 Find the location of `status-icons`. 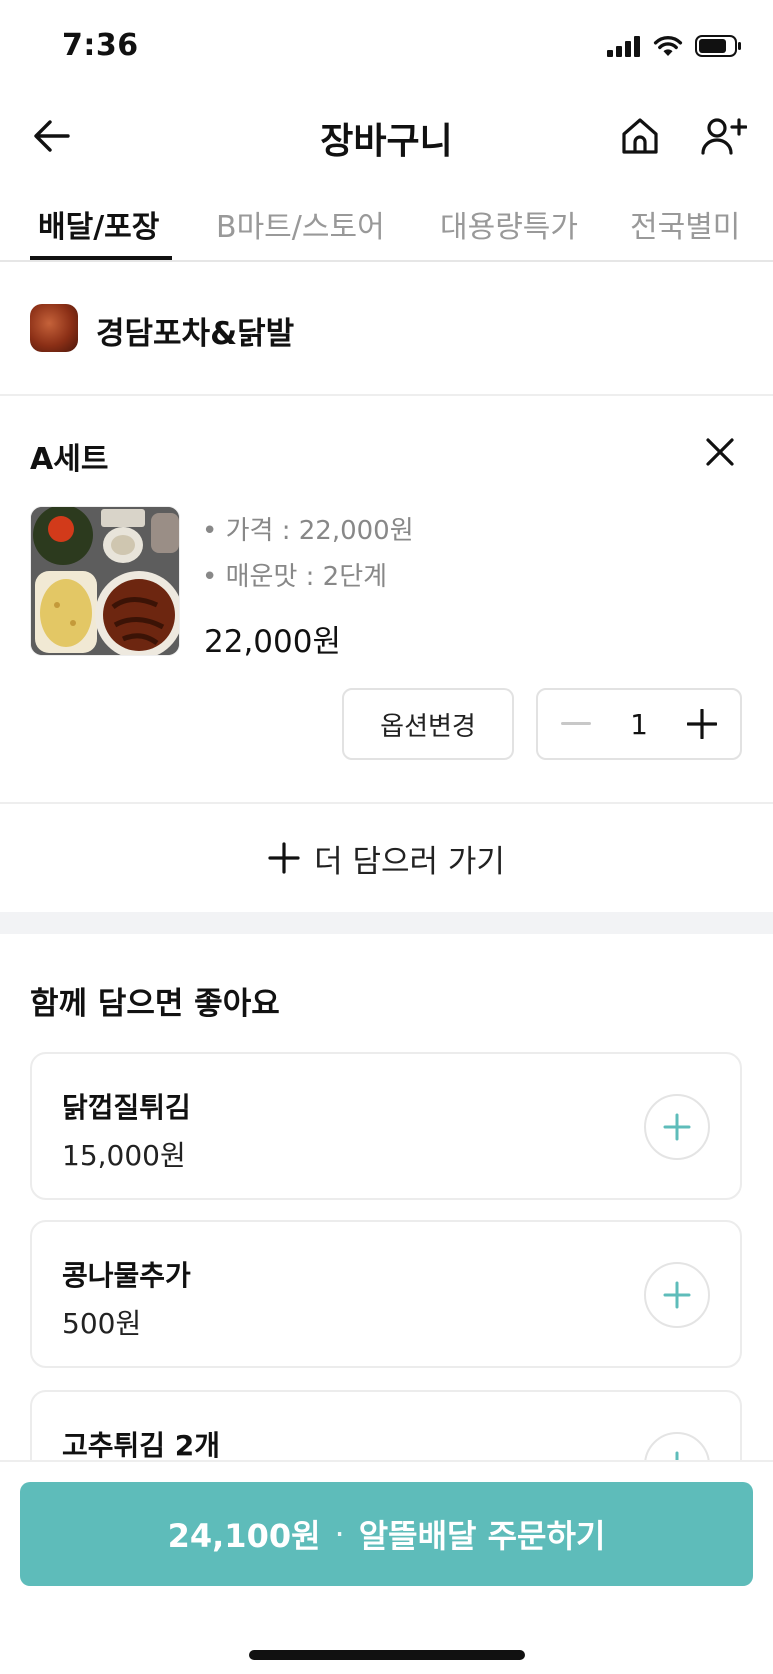

status-icons is located at coordinates (675, 46).